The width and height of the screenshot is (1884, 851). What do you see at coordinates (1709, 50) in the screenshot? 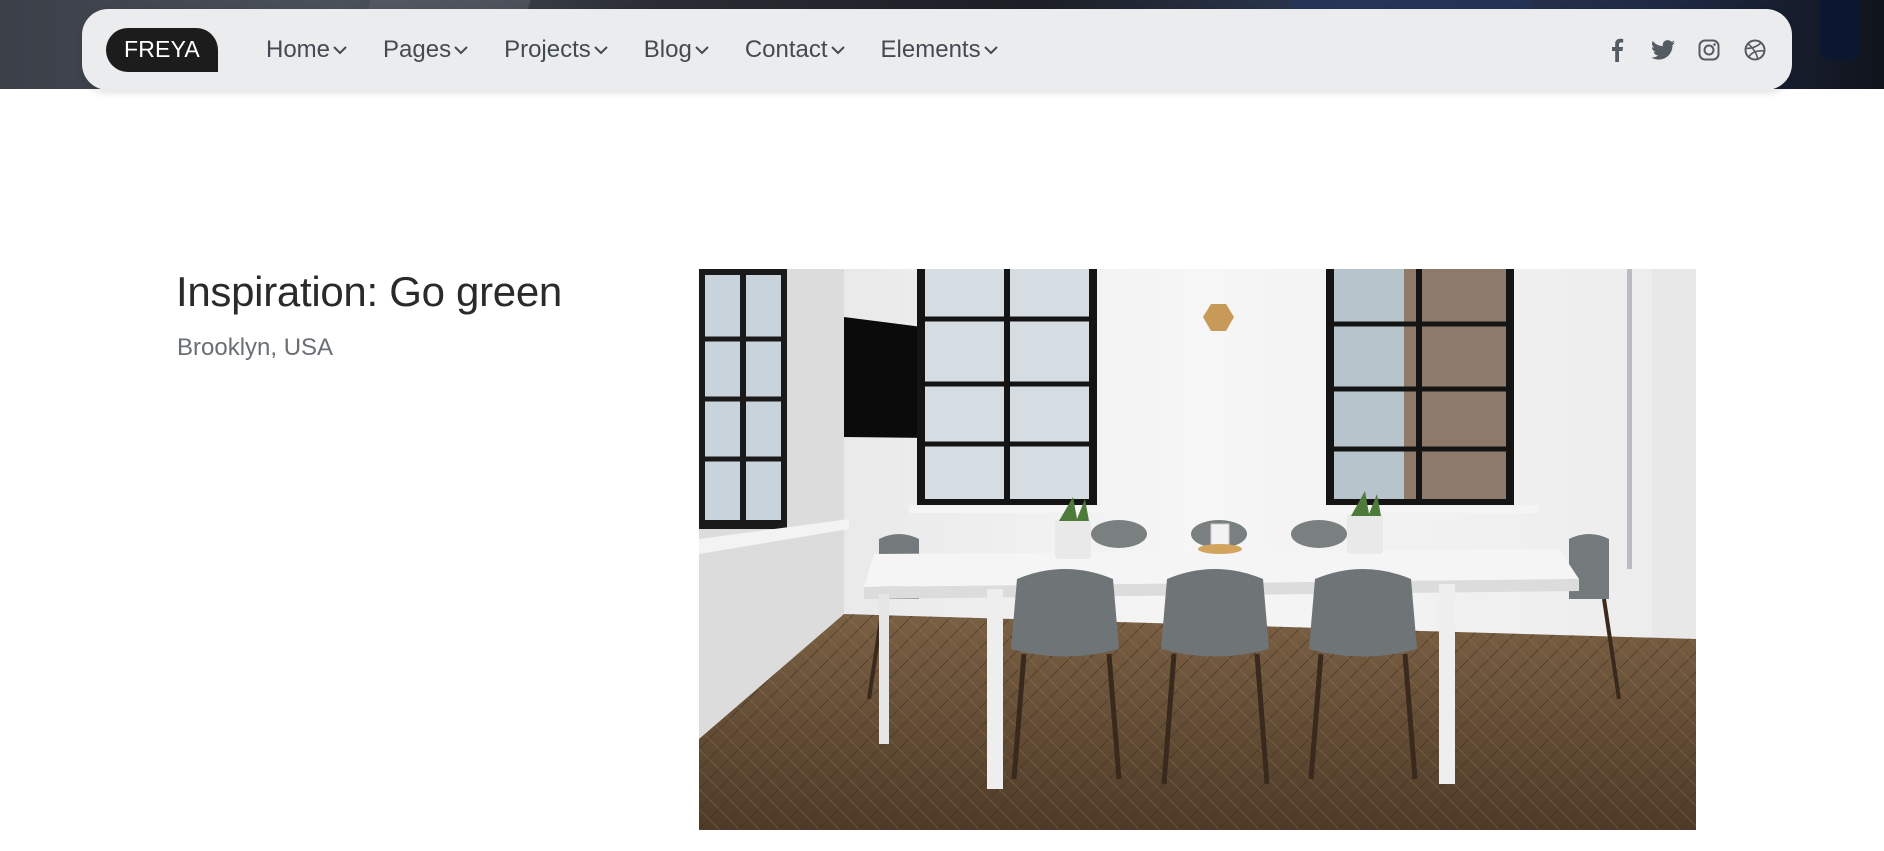
I see `instagram-icon` at bounding box center [1709, 50].